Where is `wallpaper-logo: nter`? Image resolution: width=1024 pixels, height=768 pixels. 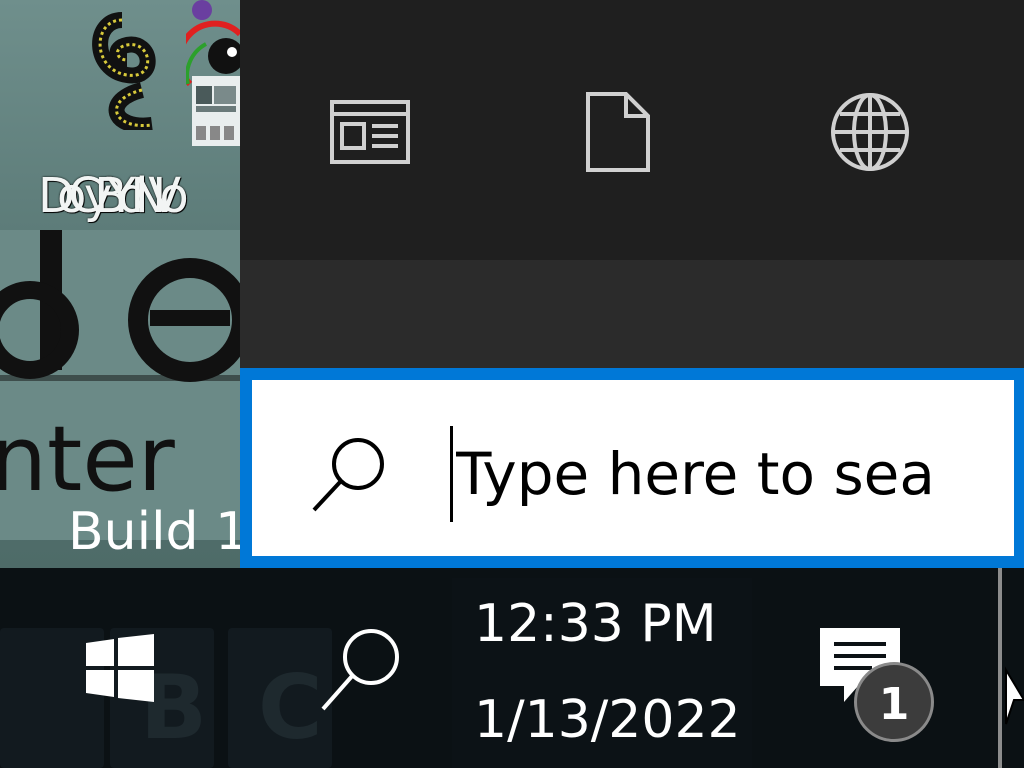 wallpaper-logo: nter is located at coordinates (120, 385).